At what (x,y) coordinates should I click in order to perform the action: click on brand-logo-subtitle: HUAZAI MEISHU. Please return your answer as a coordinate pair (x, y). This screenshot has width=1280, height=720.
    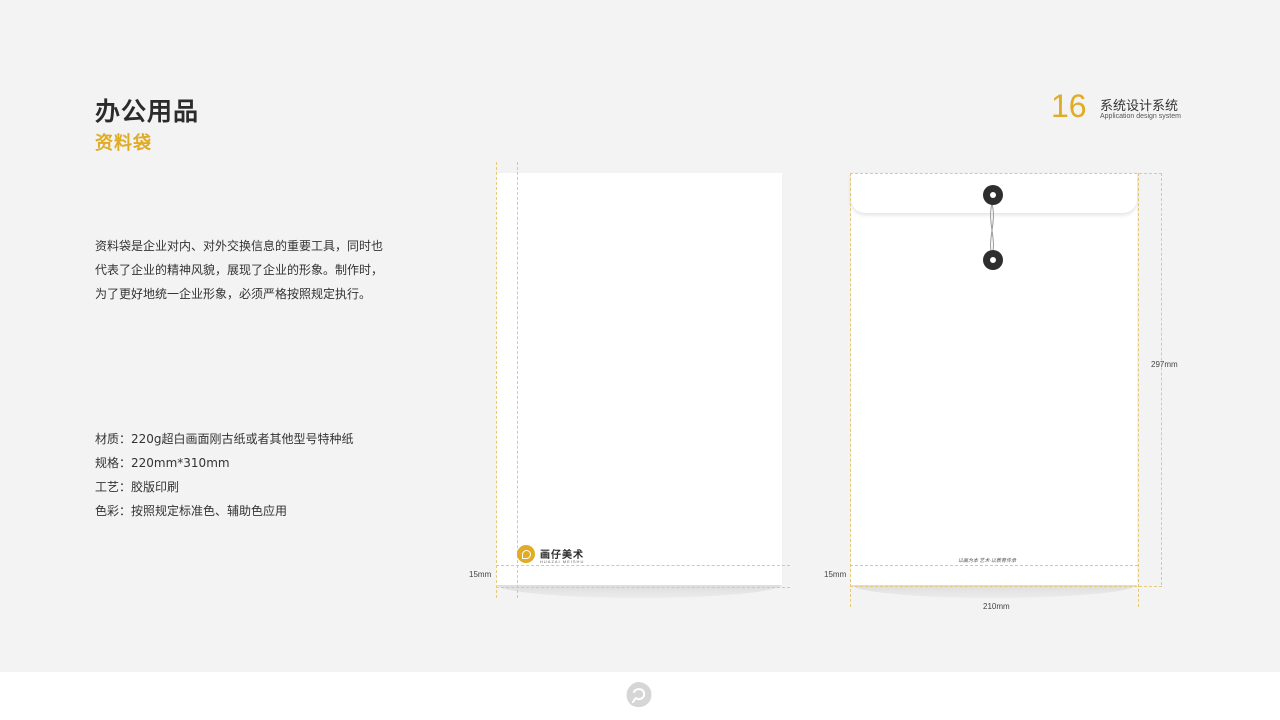
    Looking at the image, I should click on (562, 561).